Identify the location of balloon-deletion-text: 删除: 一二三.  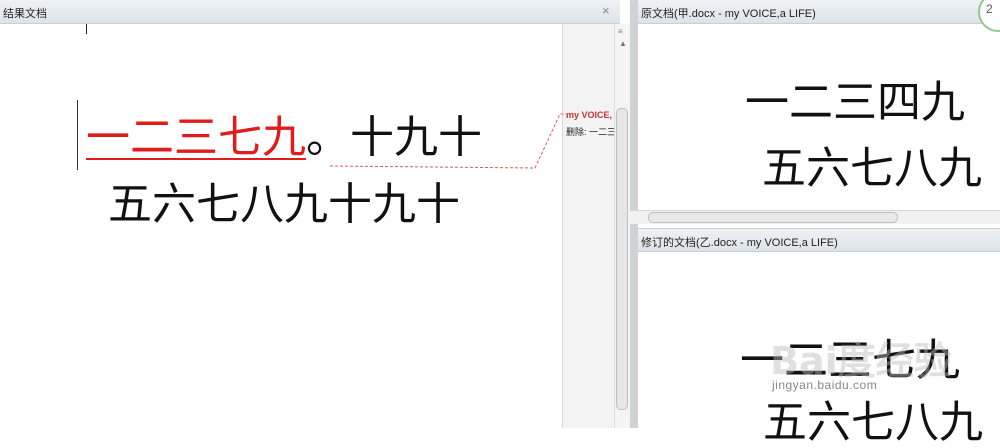
(591, 131).